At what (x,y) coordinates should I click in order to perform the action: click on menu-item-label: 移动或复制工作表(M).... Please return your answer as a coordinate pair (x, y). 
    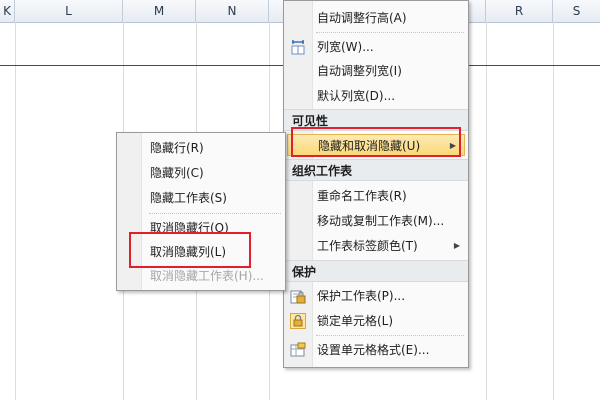
    Looking at the image, I should click on (381, 221).